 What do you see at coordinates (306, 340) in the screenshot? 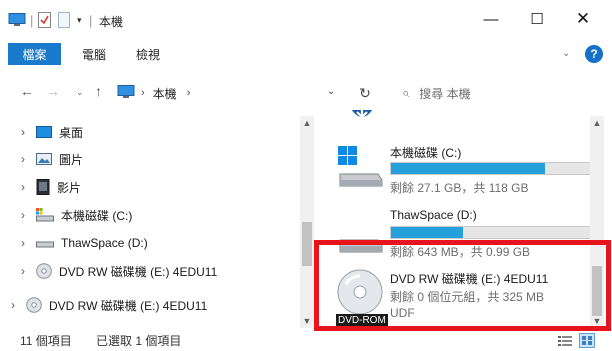
I see `status-bar: 11 個項目 已選取 1 個項目` at bounding box center [306, 340].